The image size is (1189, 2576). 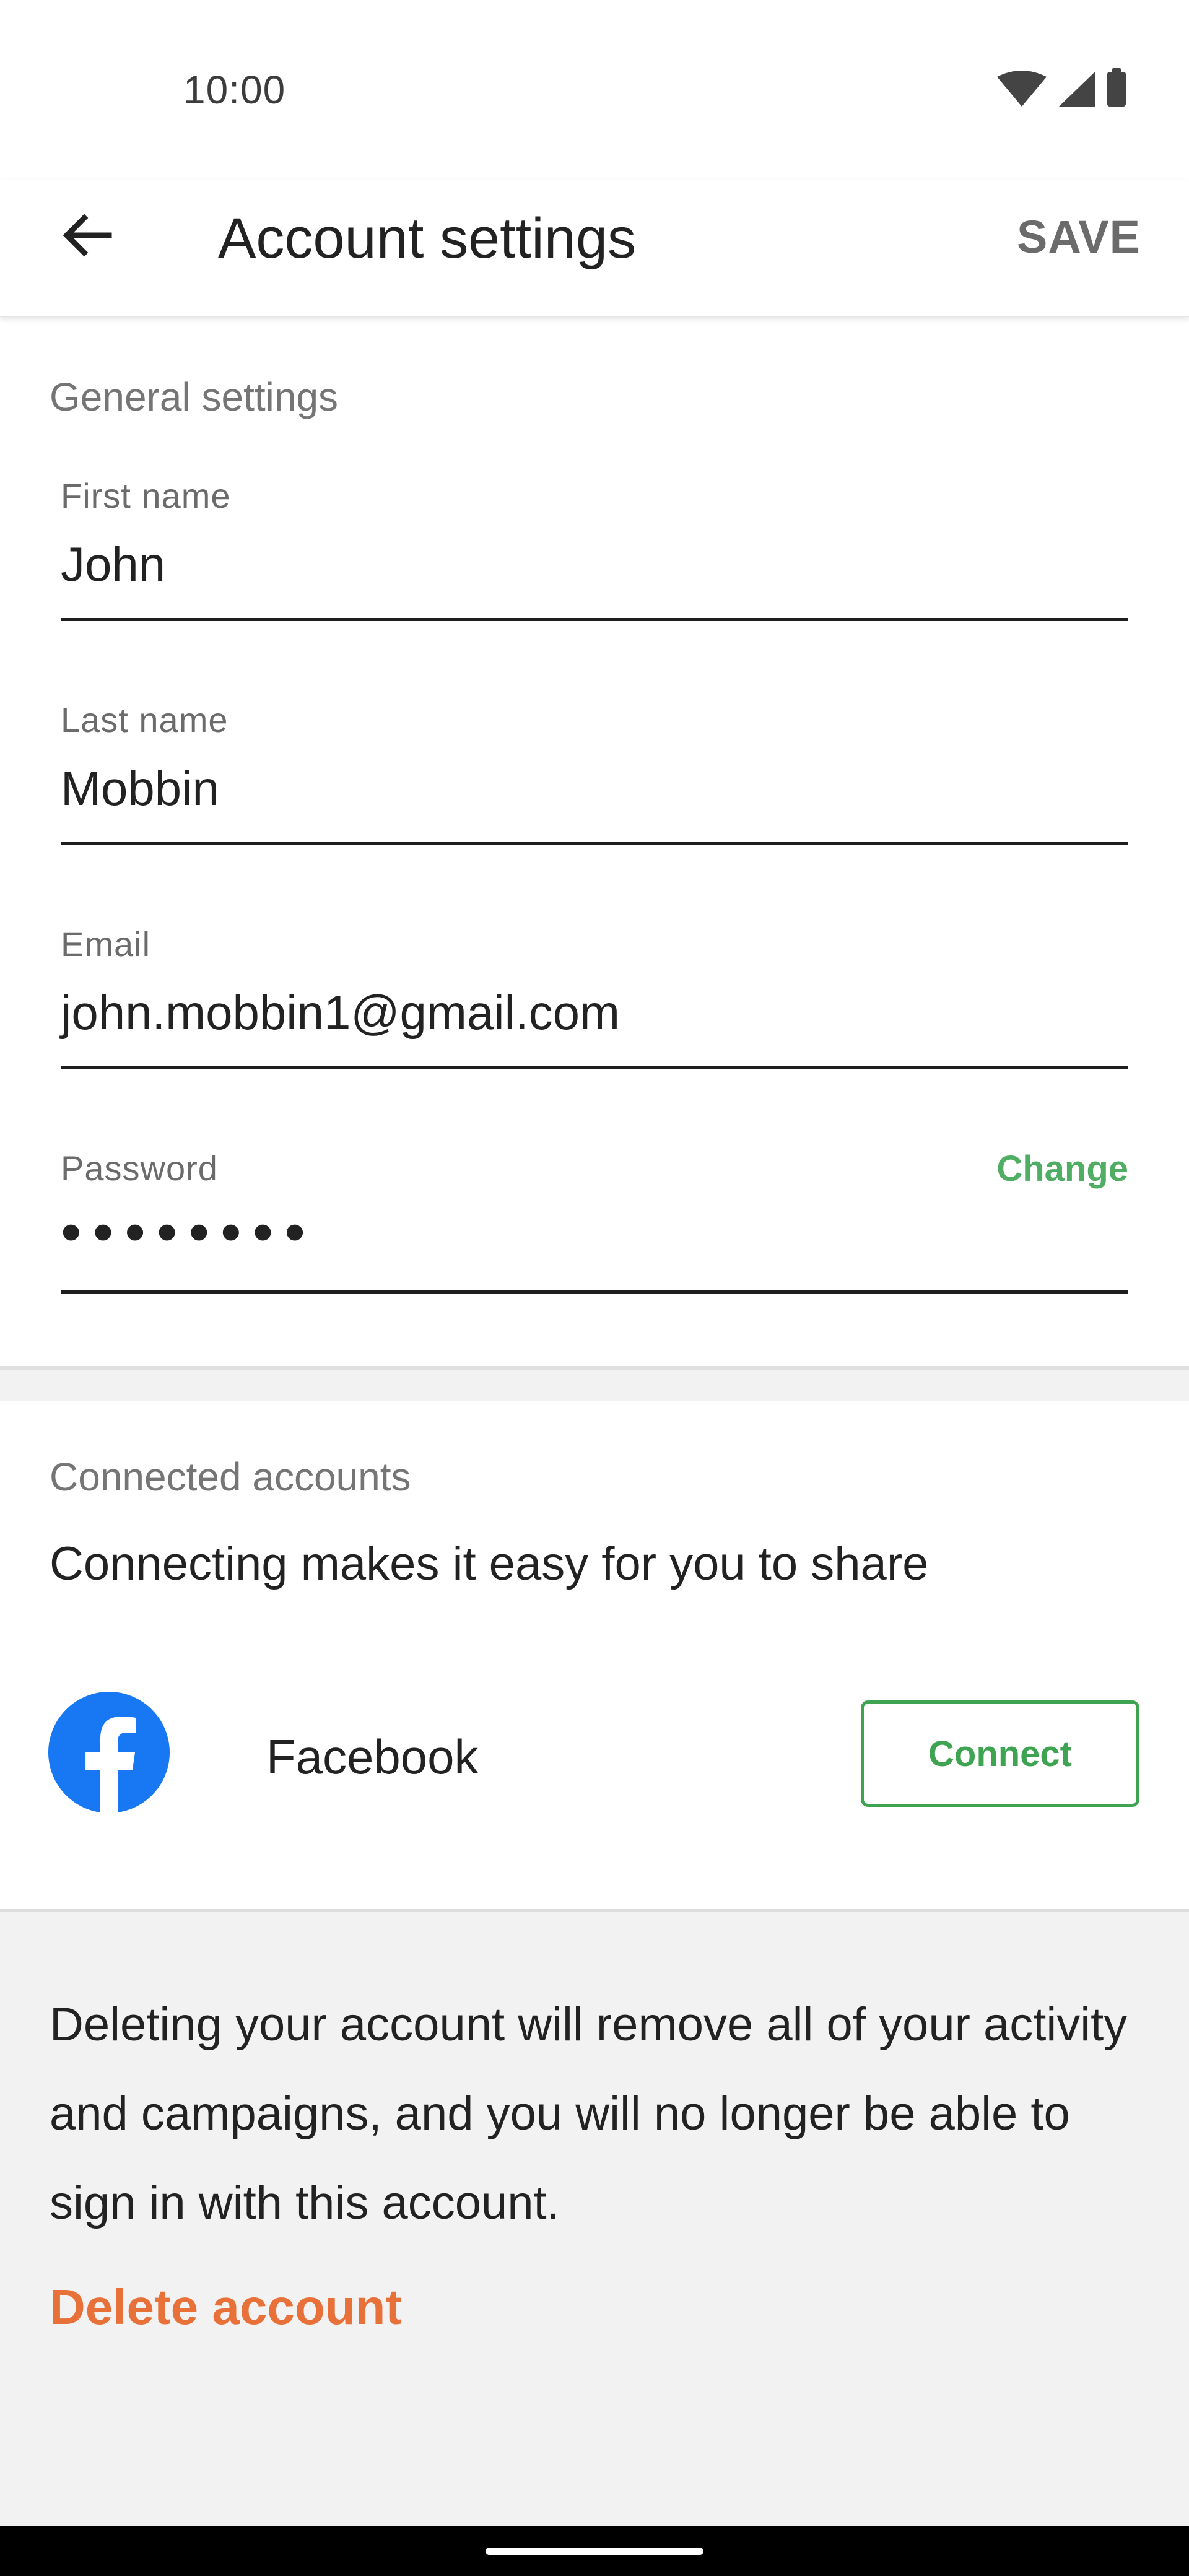 I want to click on save-button: SAVE, so click(x=1079, y=237).